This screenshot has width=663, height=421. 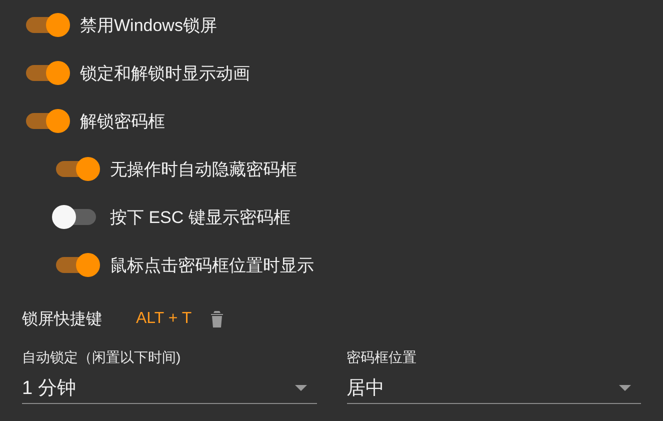 I want to click on toggle-label: 鼠标点击密码框位置时显示, so click(x=212, y=265).